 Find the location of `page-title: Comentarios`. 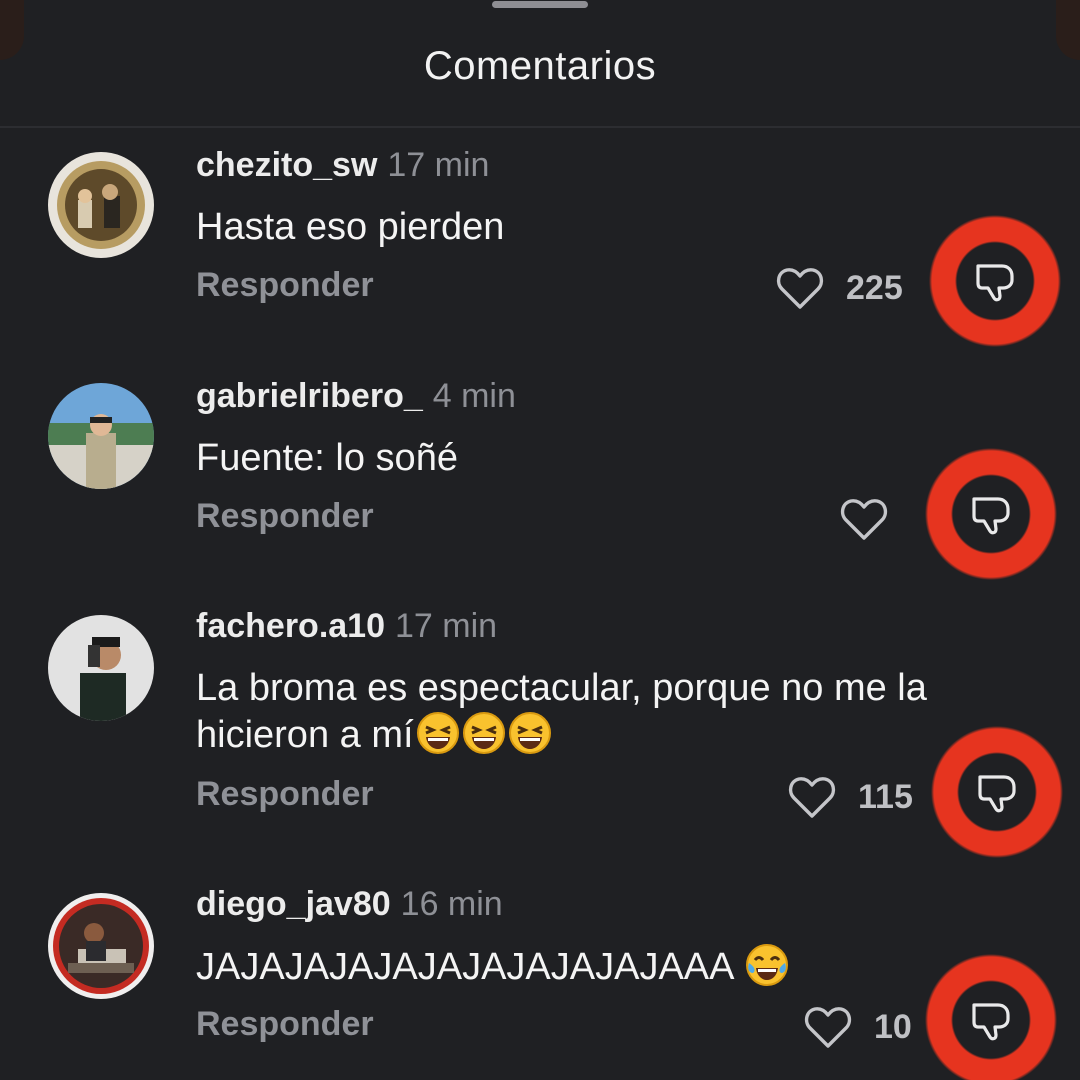

page-title: Comentarios is located at coordinates (540, 66).